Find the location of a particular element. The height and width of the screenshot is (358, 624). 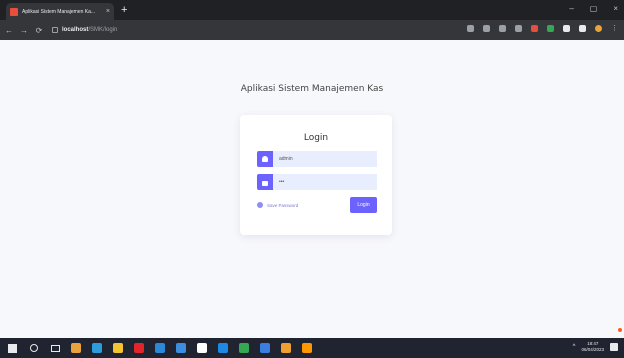

browser-tab: Aplikasi Sistem Manajemen Ka... × is located at coordinates (60, 11).